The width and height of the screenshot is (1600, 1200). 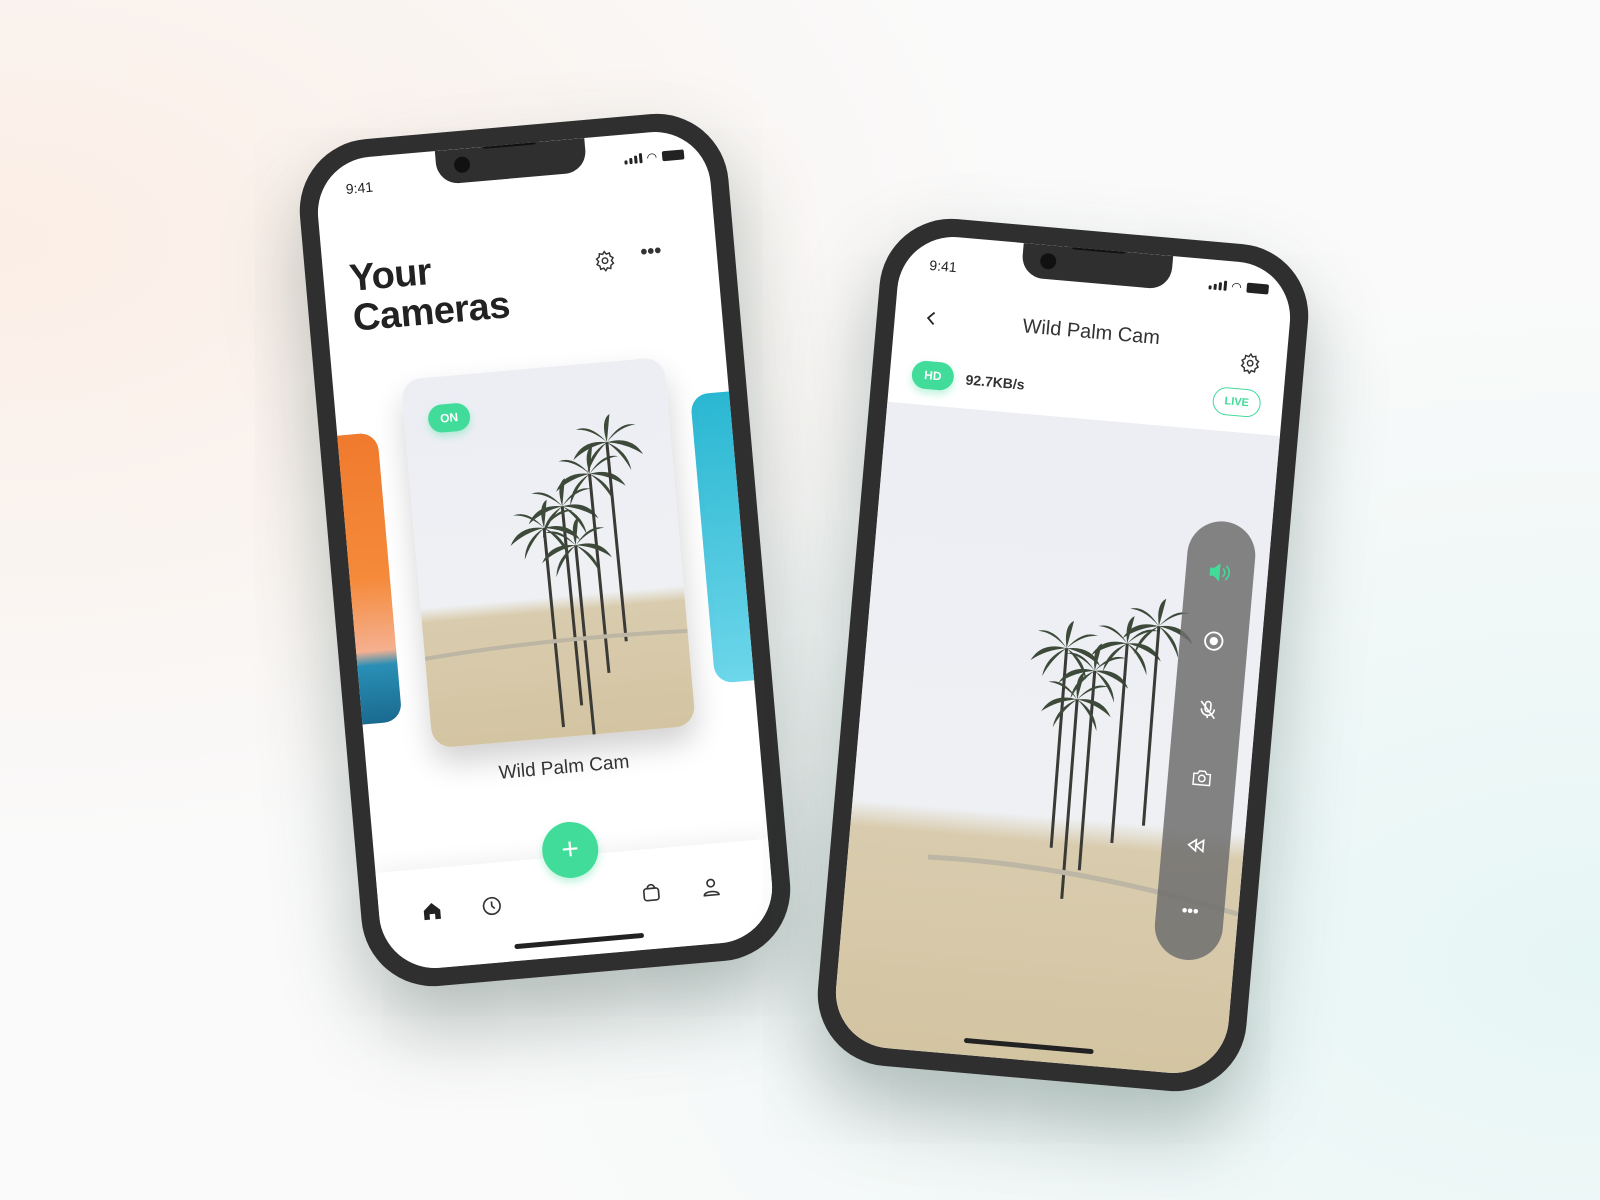 I want to click on speaker-icon, so click(x=1220, y=572).